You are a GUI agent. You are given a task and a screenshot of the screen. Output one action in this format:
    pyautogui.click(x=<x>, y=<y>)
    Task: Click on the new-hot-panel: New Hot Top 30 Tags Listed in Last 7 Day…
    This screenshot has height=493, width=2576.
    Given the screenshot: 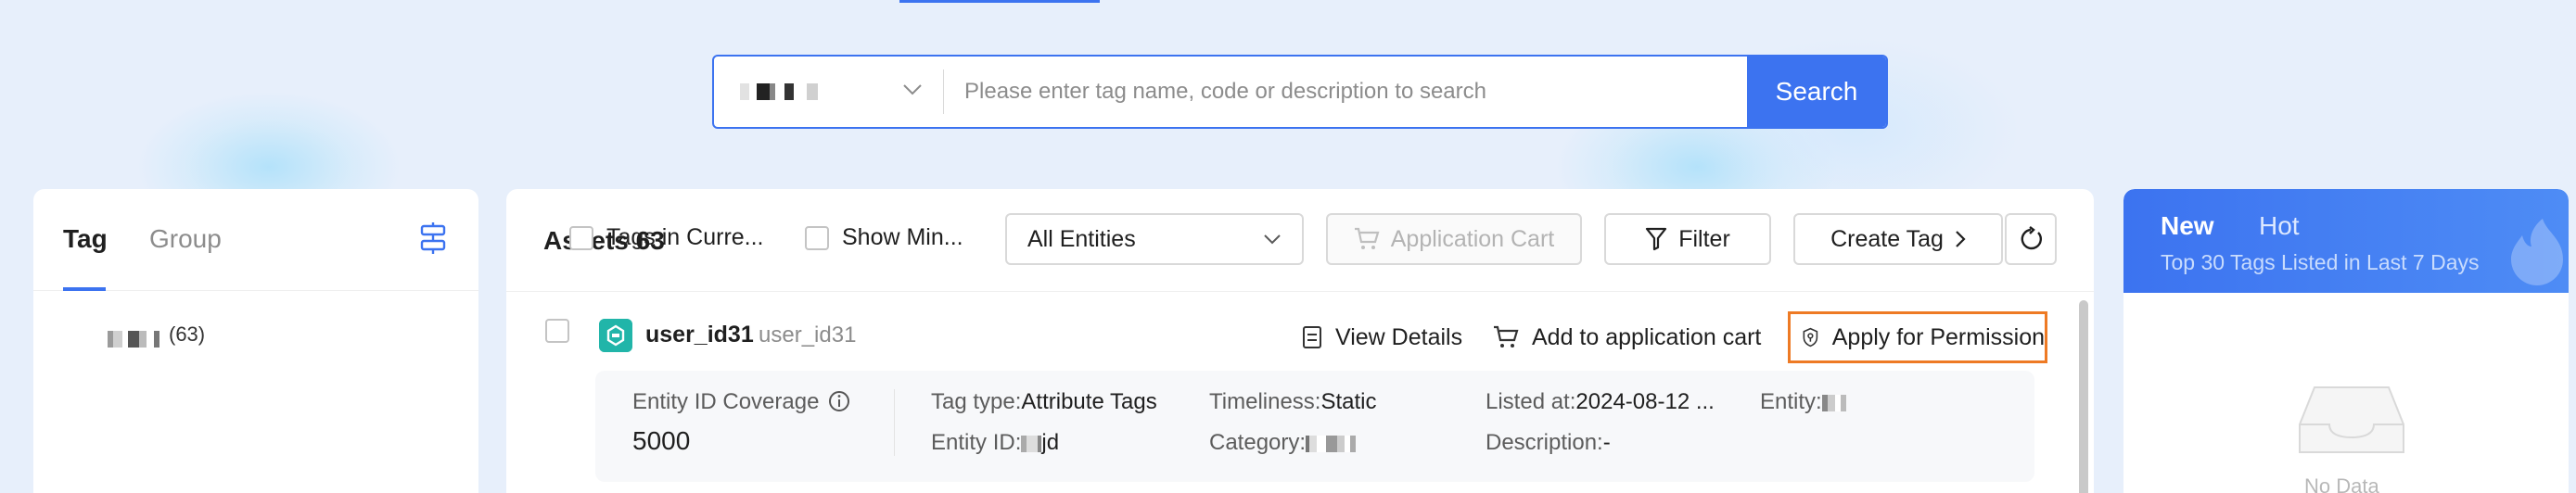 What is the action you would take?
    pyautogui.click(x=2346, y=341)
    